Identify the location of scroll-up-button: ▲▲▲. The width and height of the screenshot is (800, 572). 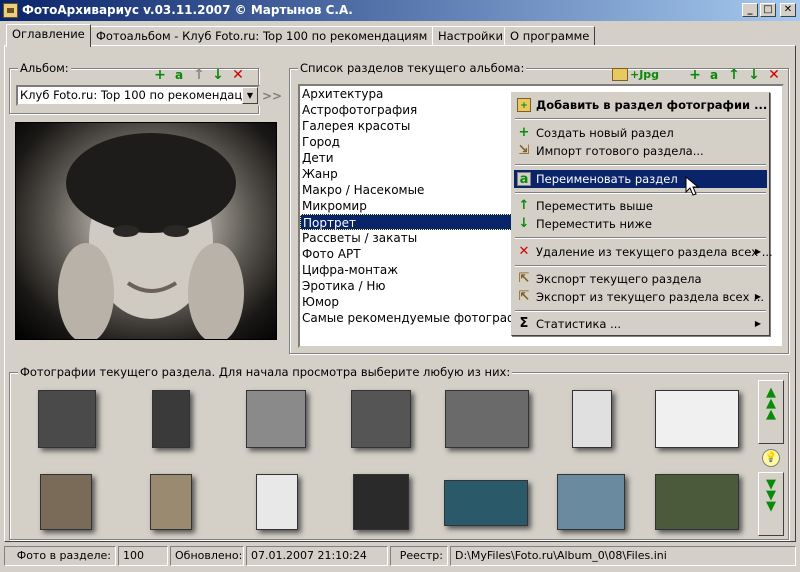
(771, 412).